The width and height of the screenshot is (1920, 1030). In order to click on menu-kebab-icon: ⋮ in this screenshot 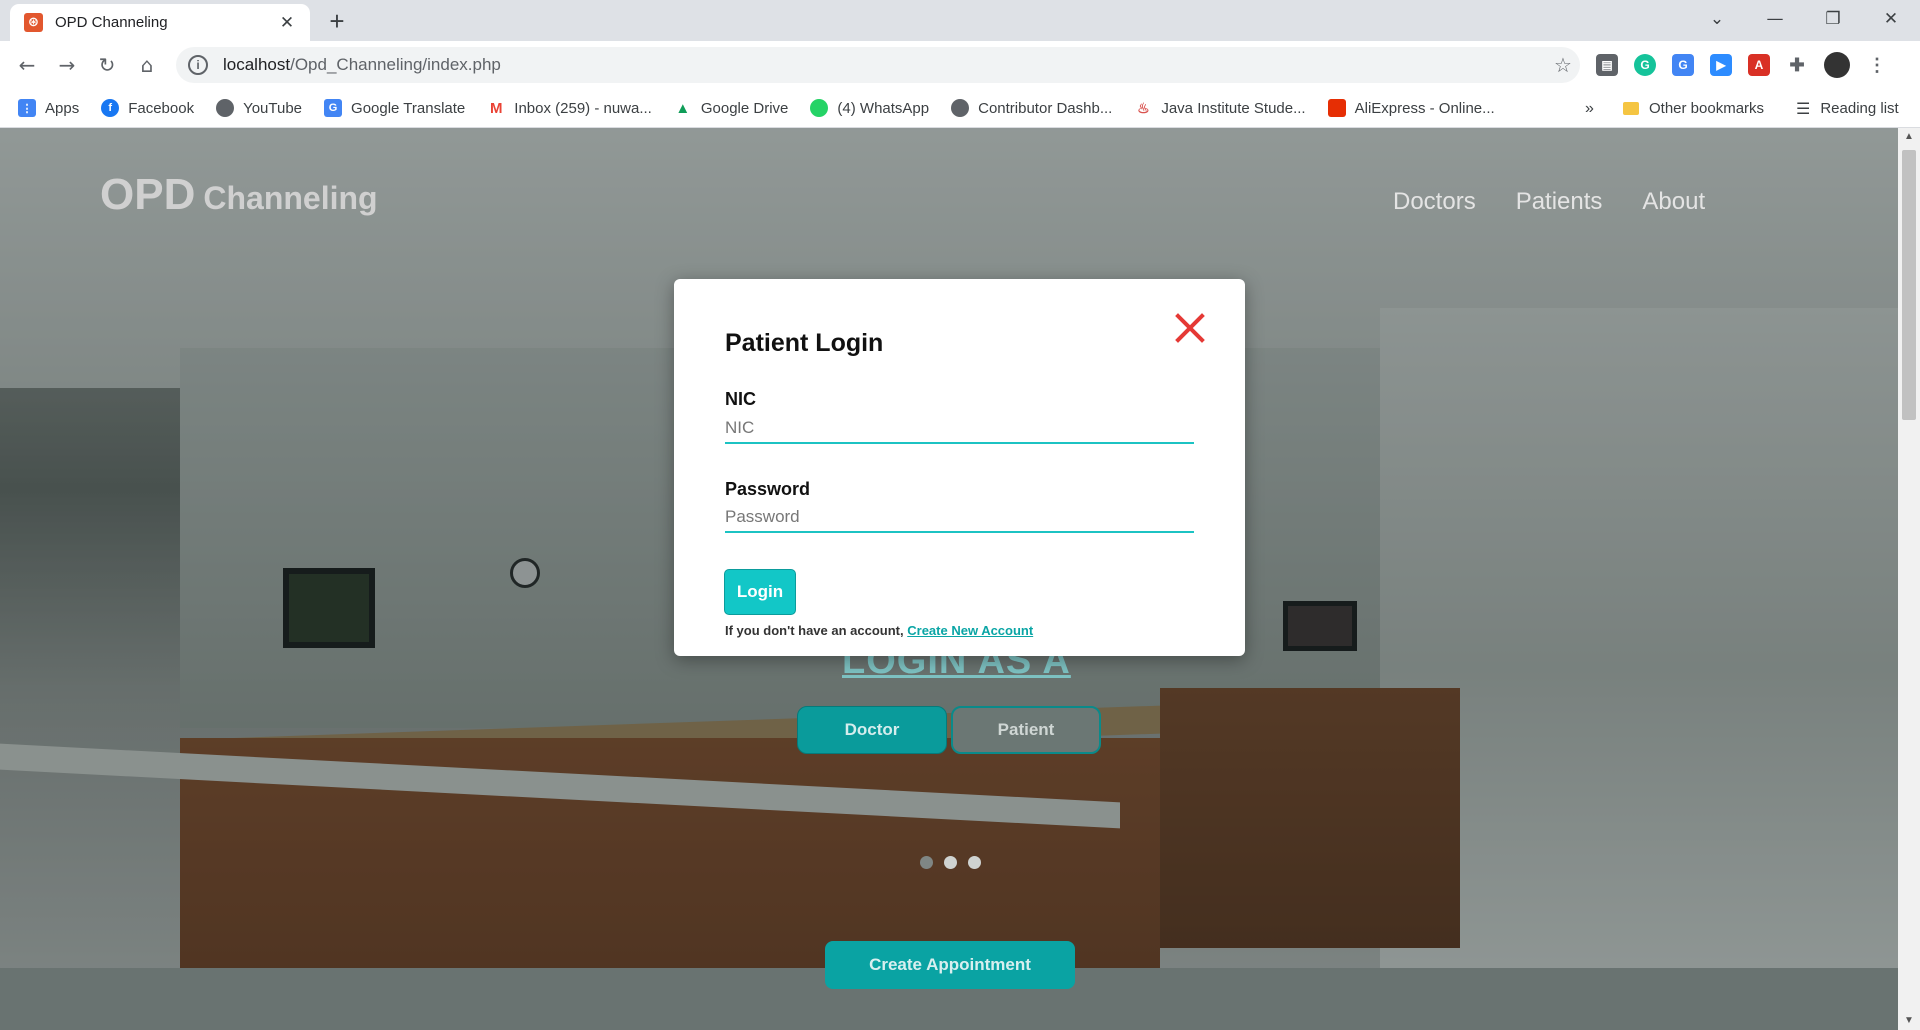, I will do `click(1877, 65)`.